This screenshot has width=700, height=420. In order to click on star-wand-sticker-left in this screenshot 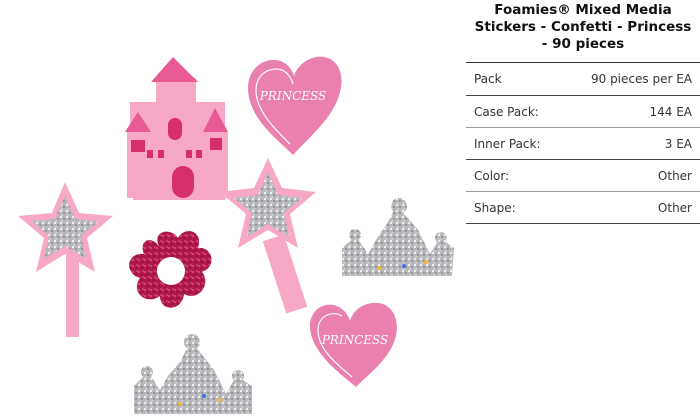, I will do `click(65, 259)`.